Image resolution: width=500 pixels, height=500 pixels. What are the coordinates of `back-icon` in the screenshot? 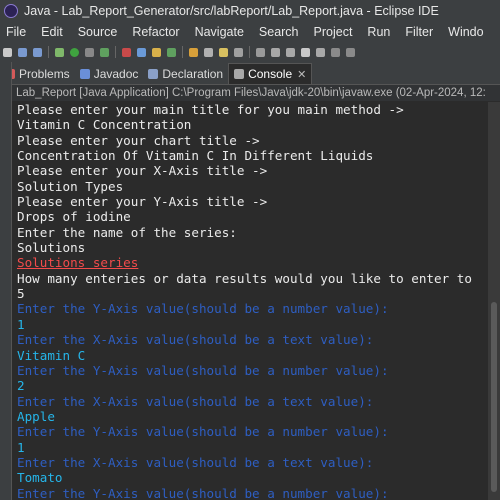 It's located at (335, 52).